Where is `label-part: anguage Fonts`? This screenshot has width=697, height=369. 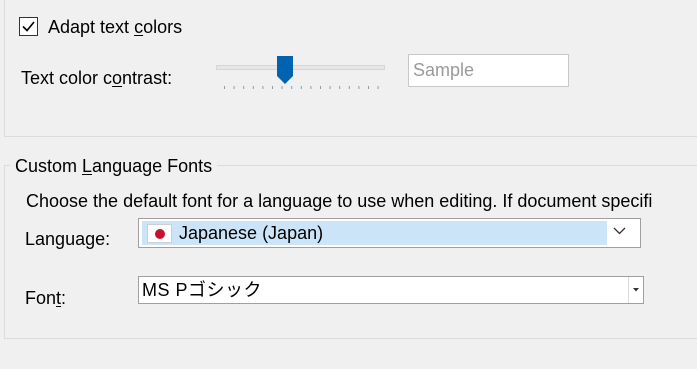
label-part: anguage Fonts is located at coordinates (152, 166).